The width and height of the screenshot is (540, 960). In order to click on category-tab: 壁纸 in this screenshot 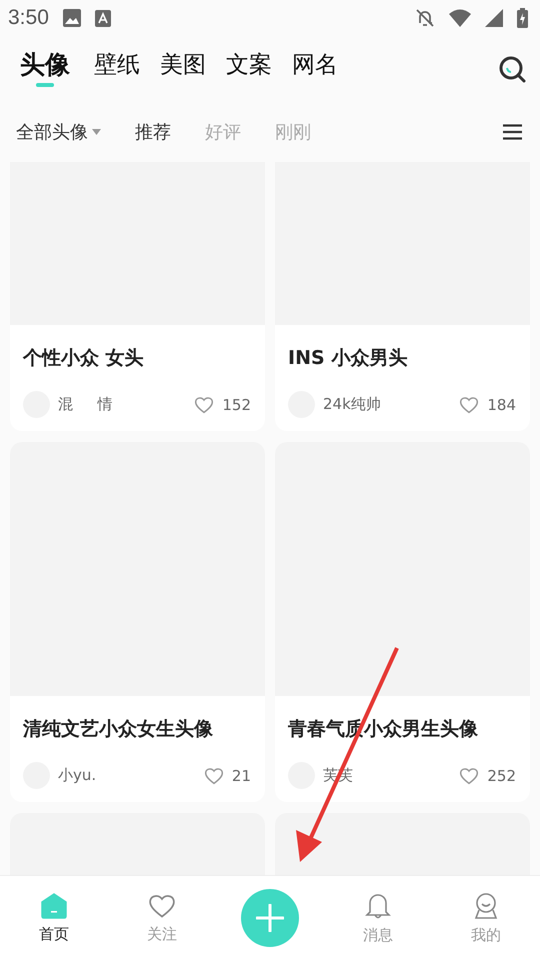, I will do `click(117, 69)`.